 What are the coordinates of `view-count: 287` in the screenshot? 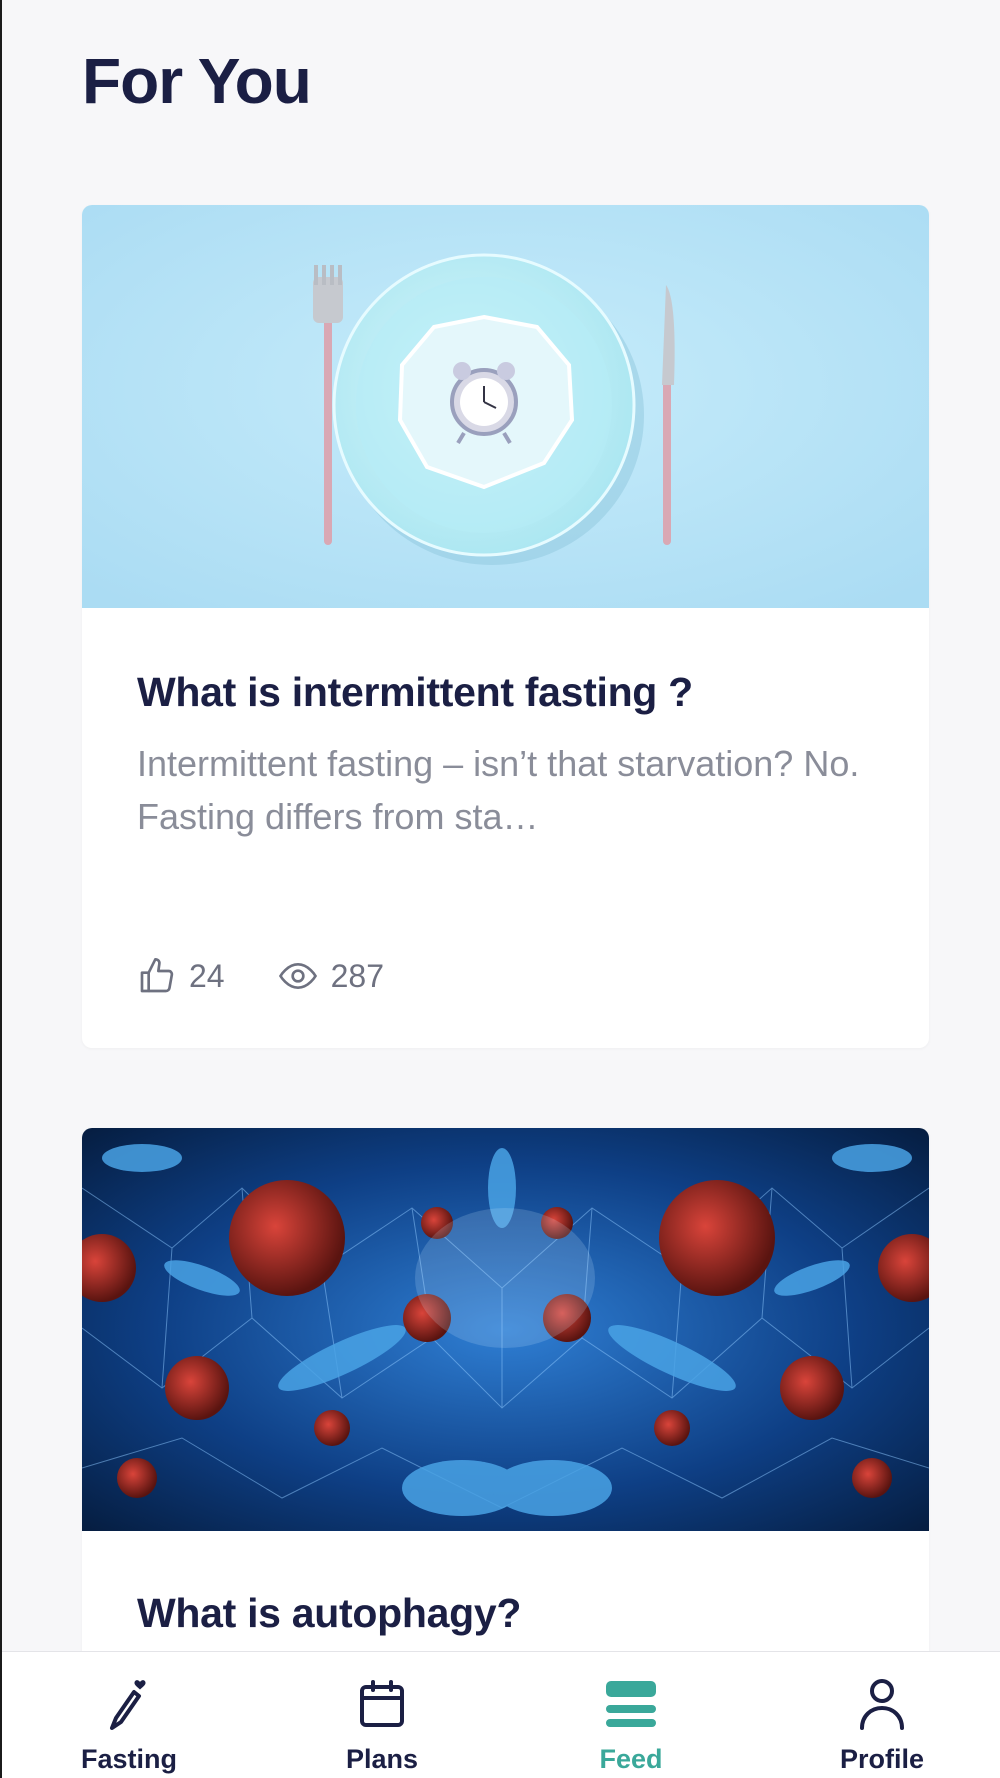 It's located at (357, 975).